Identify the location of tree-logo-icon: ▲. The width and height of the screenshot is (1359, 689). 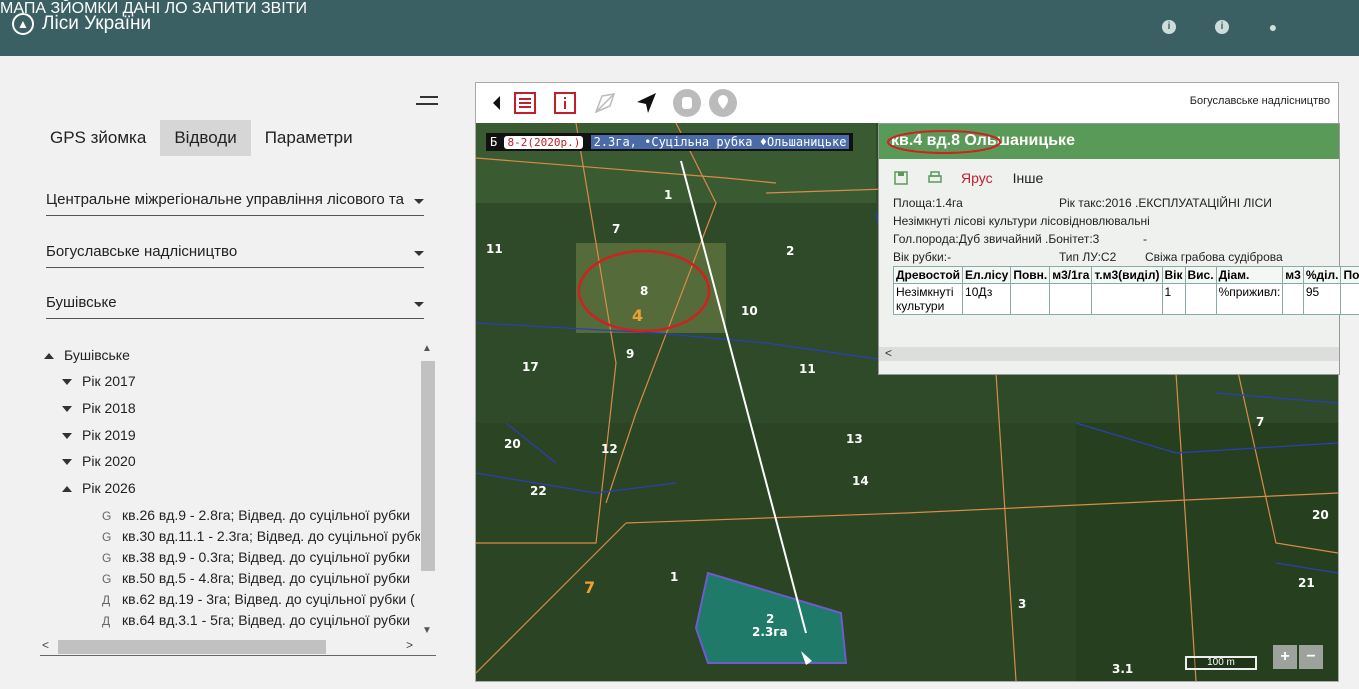
(23, 24).